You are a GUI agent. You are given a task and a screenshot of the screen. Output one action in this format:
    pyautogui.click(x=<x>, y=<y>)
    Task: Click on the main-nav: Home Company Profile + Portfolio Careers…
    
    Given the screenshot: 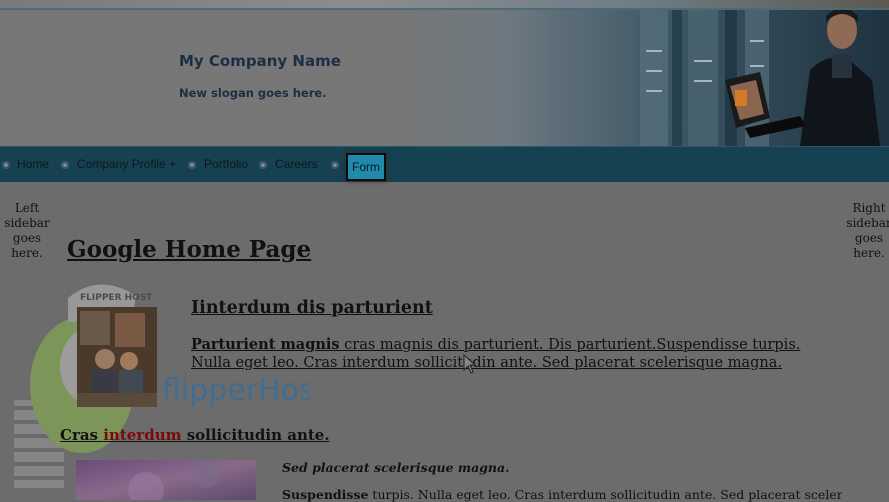 What is the action you would take?
    pyautogui.click(x=444, y=164)
    